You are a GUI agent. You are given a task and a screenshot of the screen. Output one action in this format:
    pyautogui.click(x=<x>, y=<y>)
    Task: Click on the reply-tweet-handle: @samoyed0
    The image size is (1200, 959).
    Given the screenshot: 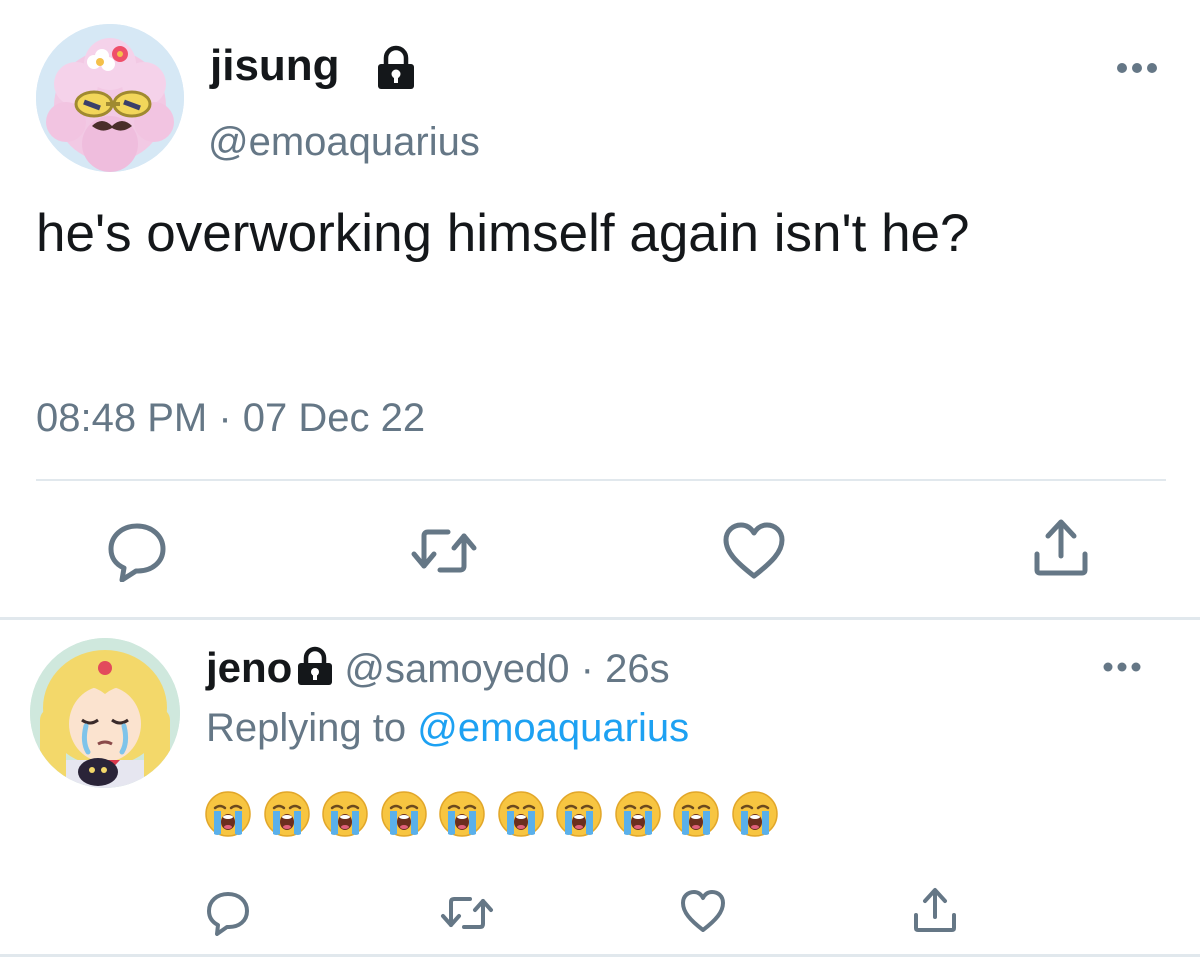 What is the action you would take?
    pyautogui.click(x=456, y=669)
    